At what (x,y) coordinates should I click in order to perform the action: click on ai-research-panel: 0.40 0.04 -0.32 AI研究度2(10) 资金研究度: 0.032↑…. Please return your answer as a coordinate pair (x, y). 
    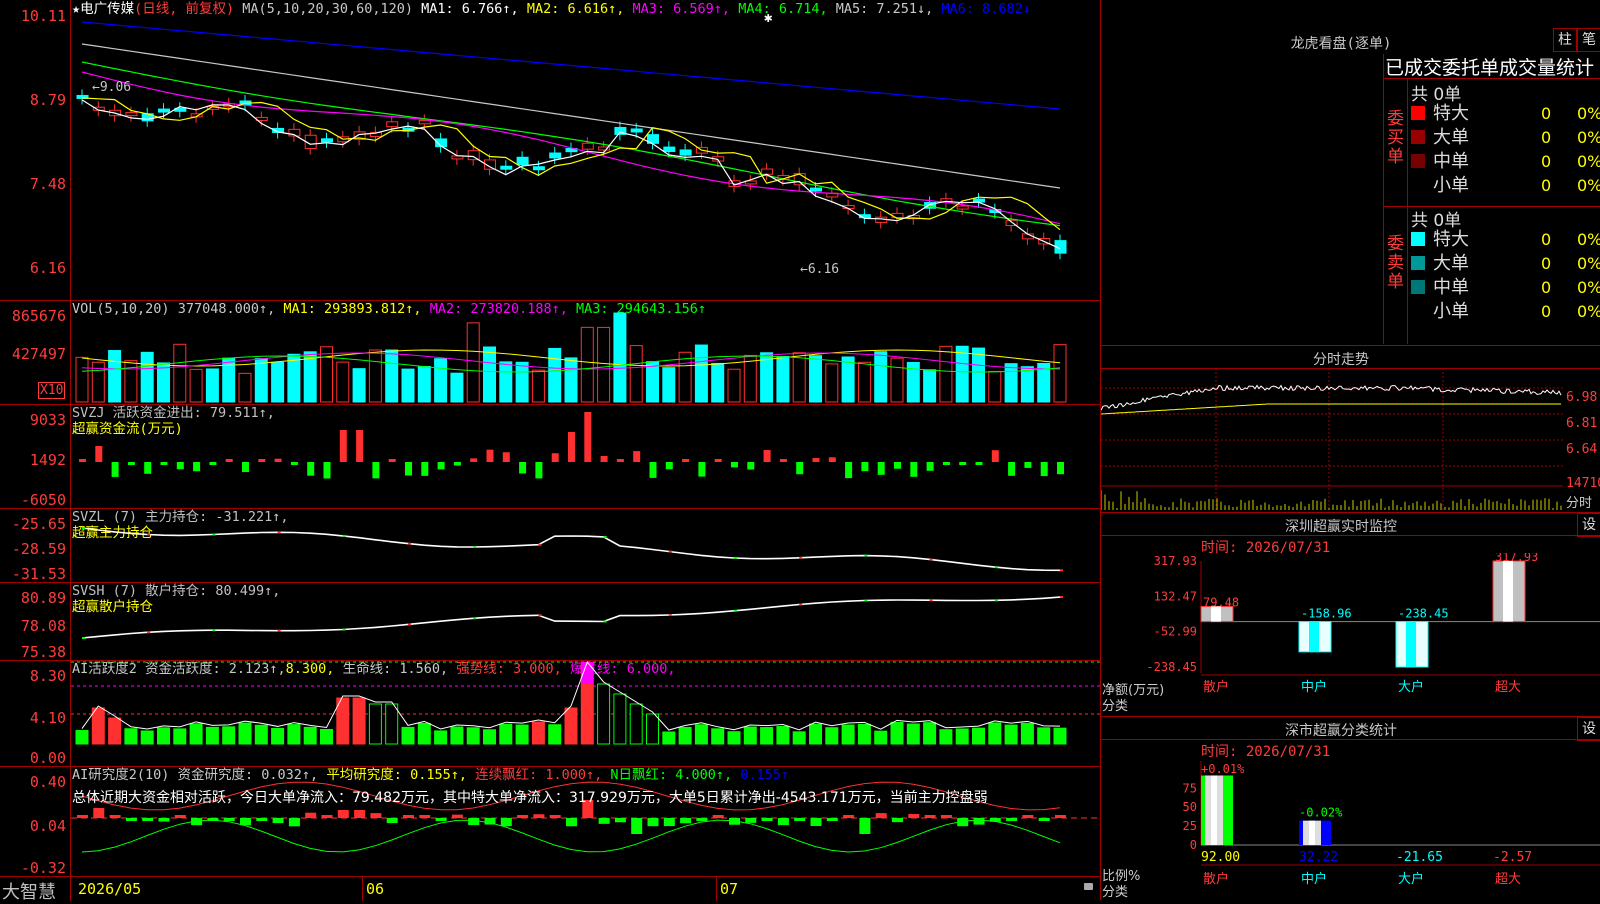
    Looking at the image, I should click on (550, 821).